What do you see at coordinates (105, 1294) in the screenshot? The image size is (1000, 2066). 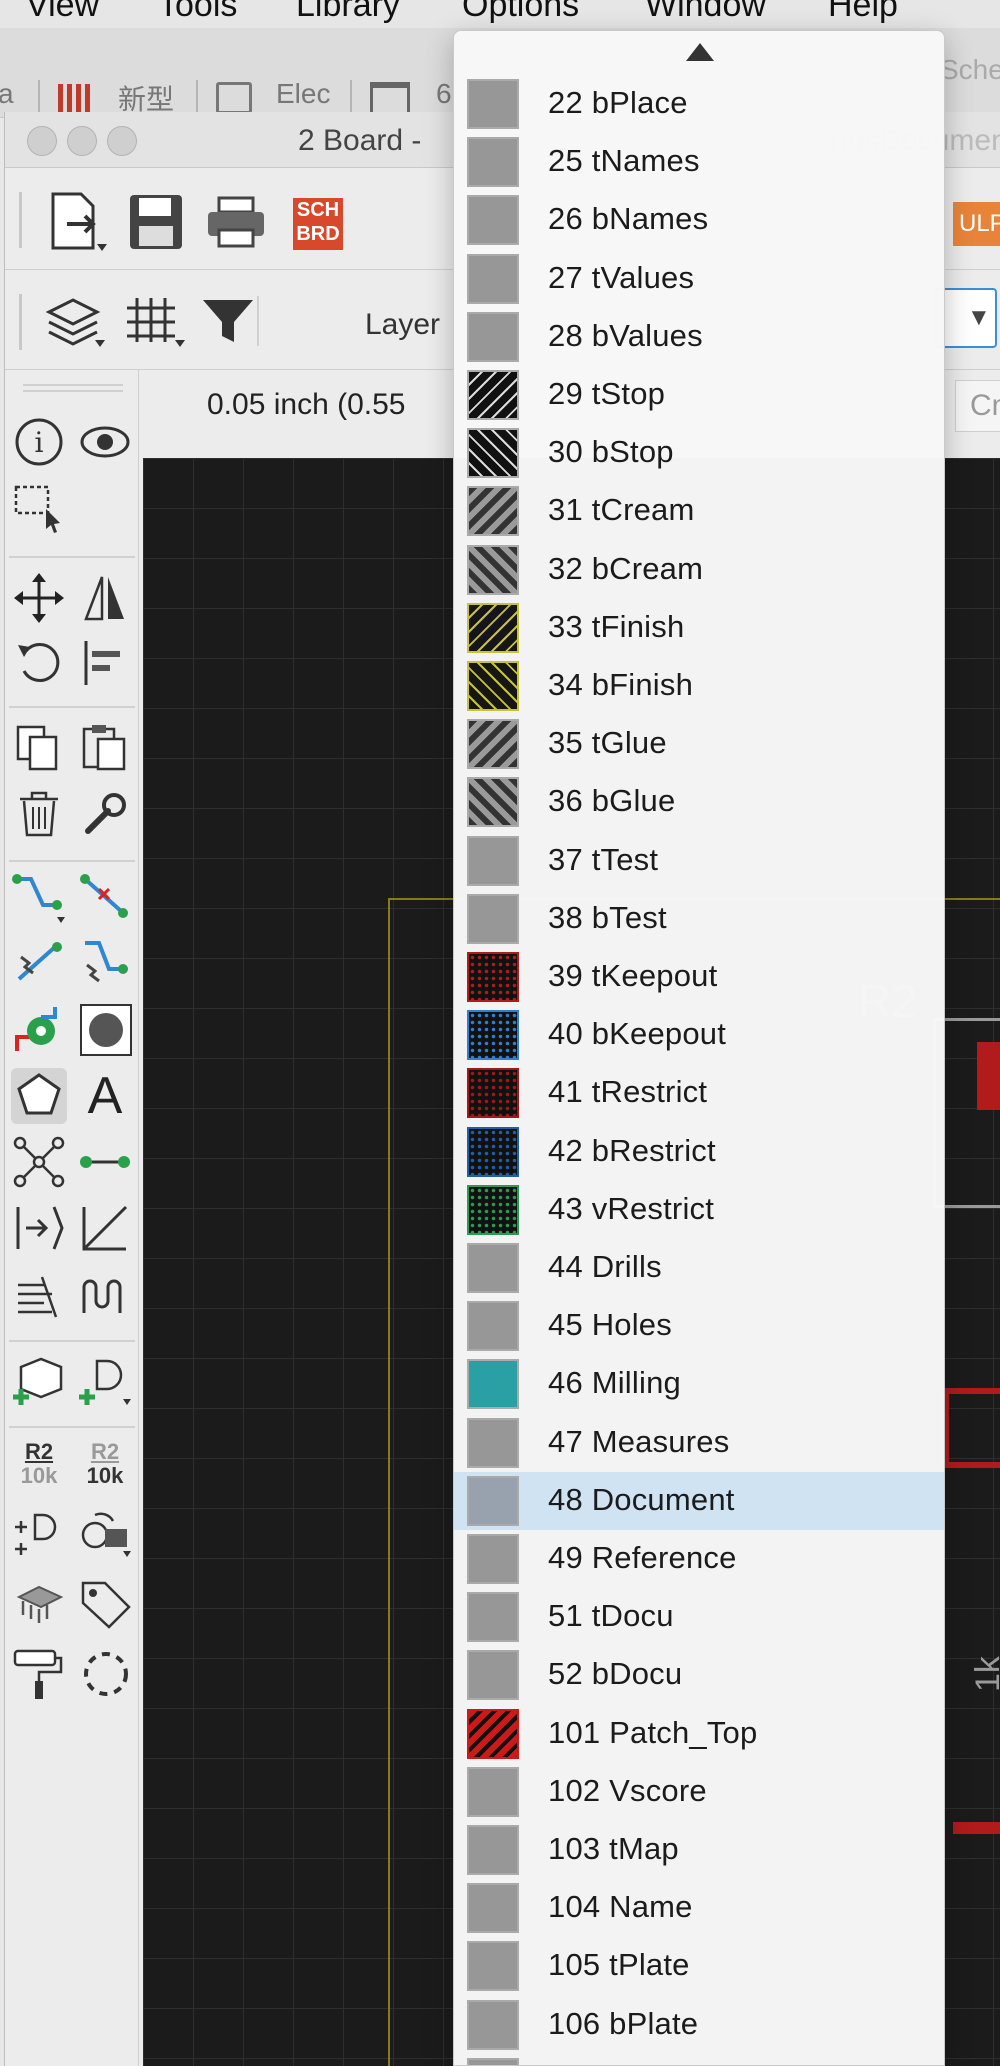 I see `length-tool` at bounding box center [105, 1294].